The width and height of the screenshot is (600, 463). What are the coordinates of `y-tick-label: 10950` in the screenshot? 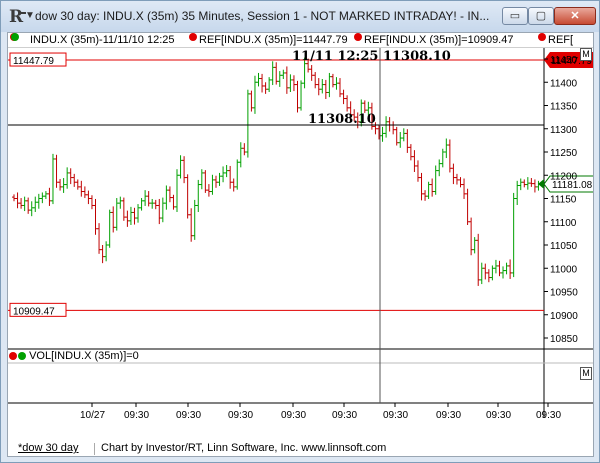 It's located at (564, 293).